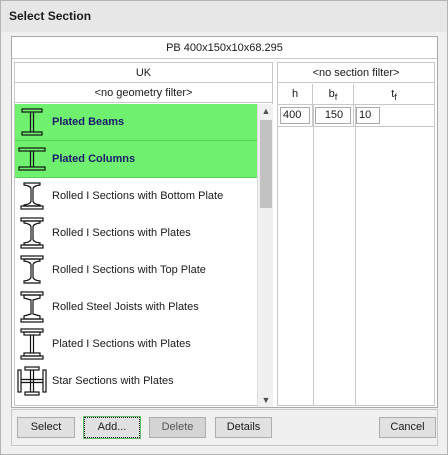  I want to click on i-section-plates-icon, so click(32, 233).